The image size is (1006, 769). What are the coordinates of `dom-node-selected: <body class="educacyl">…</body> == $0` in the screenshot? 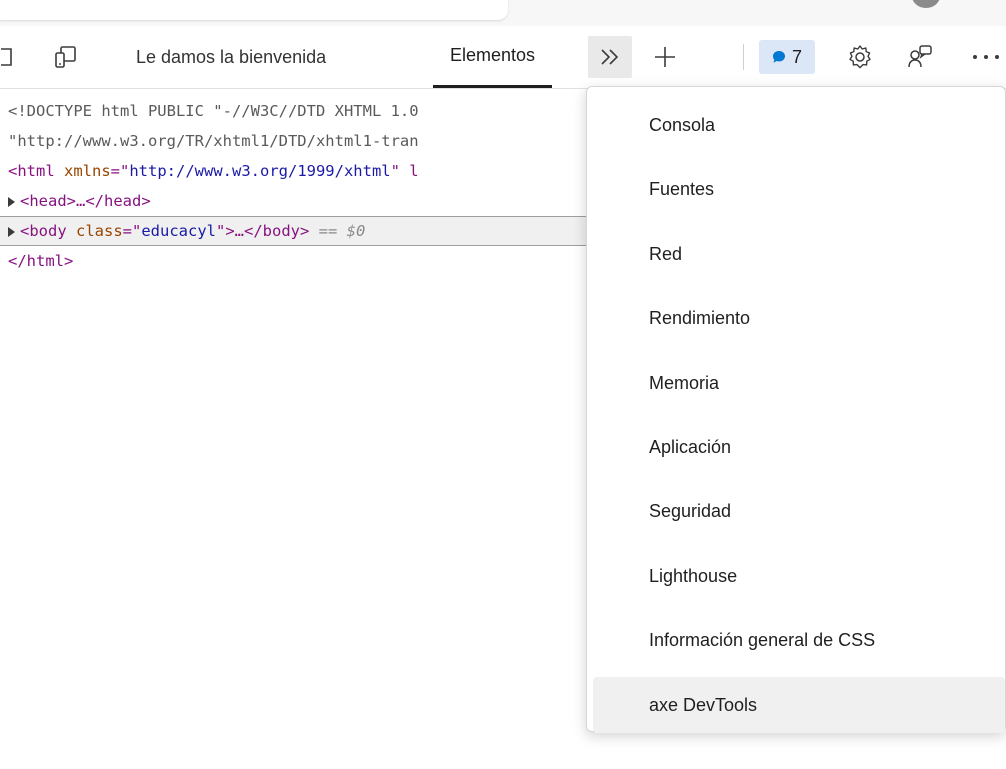 It's located at (295, 231).